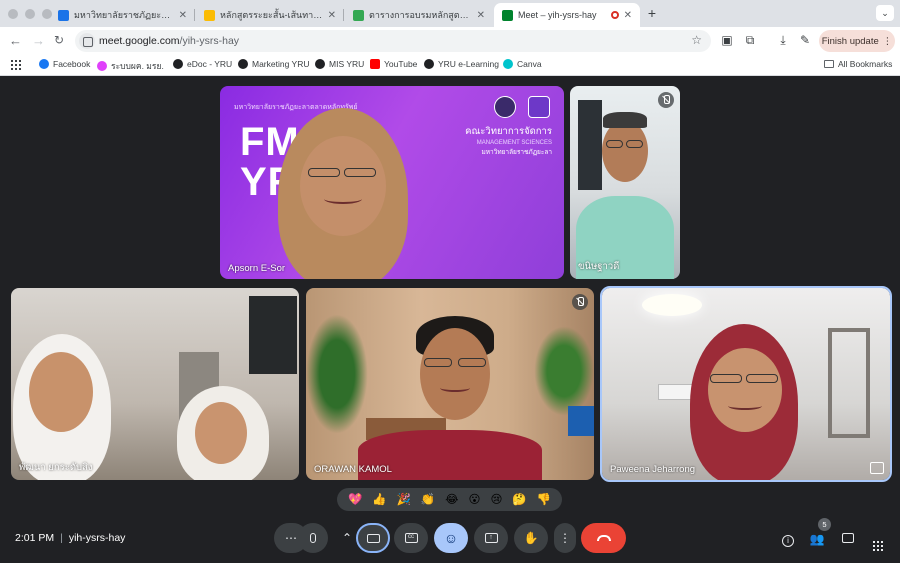 Image resolution: width=900 pixels, height=563 pixels. What do you see at coordinates (599, 266) in the screenshot?
I see `participant-name: ขนิษฐาวดี` at bounding box center [599, 266].